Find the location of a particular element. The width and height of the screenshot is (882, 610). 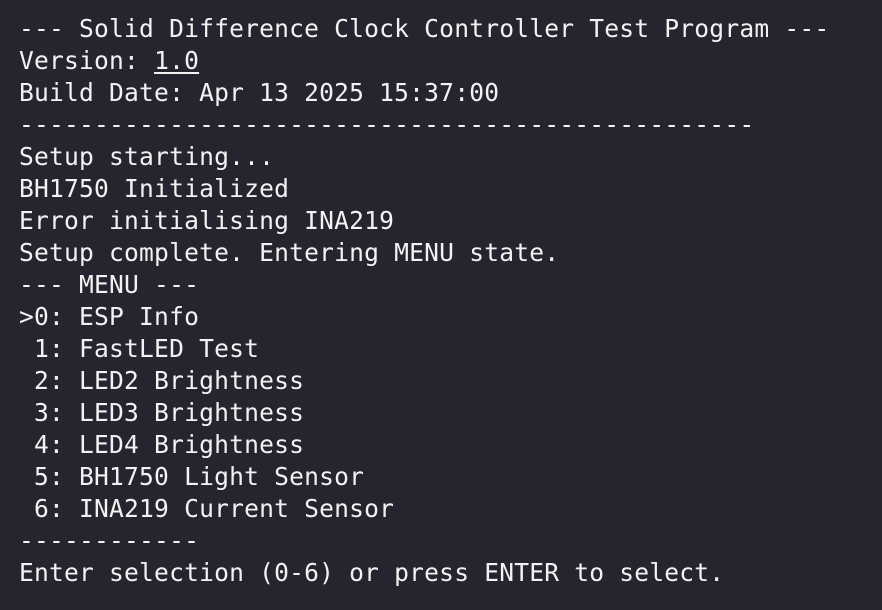

menu-item-led3-brightness: 3: LED3 Brightness is located at coordinates (162, 412).